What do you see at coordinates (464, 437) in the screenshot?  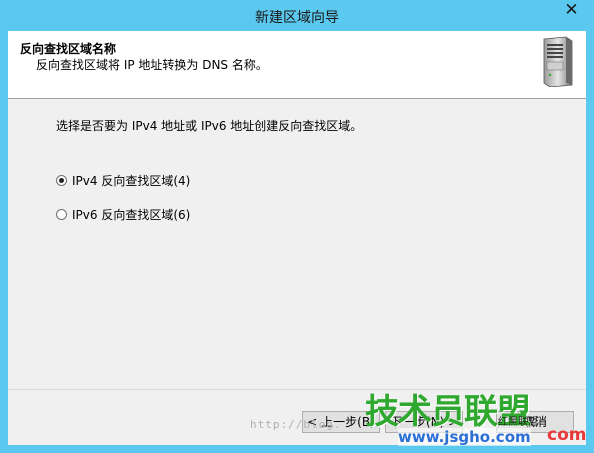 I see `watermark-site: www.jsgho.com` at bounding box center [464, 437].